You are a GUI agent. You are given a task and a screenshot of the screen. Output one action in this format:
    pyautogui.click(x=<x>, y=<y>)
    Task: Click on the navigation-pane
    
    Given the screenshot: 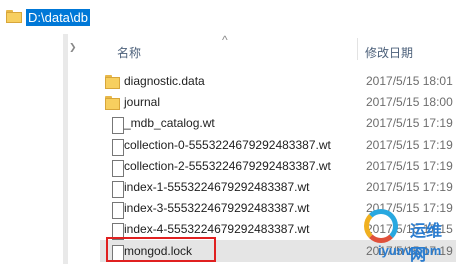 What is the action you would take?
    pyautogui.click(x=34, y=149)
    